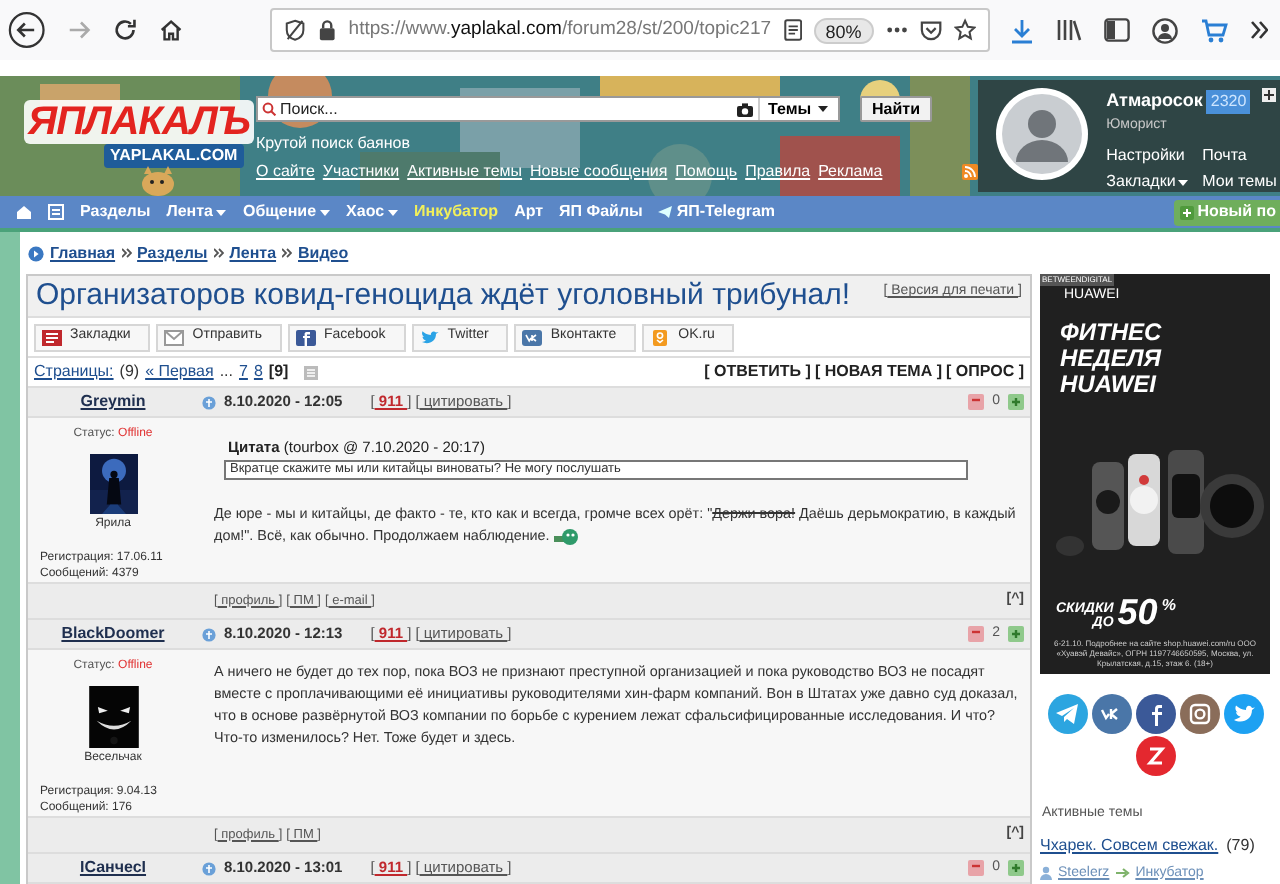 Image resolution: width=1280 pixels, height=884 pixels. What do you see at coordinates (429, 337) in the screenshot?
I see `twitter-icon` at bounding box center [429, 337].